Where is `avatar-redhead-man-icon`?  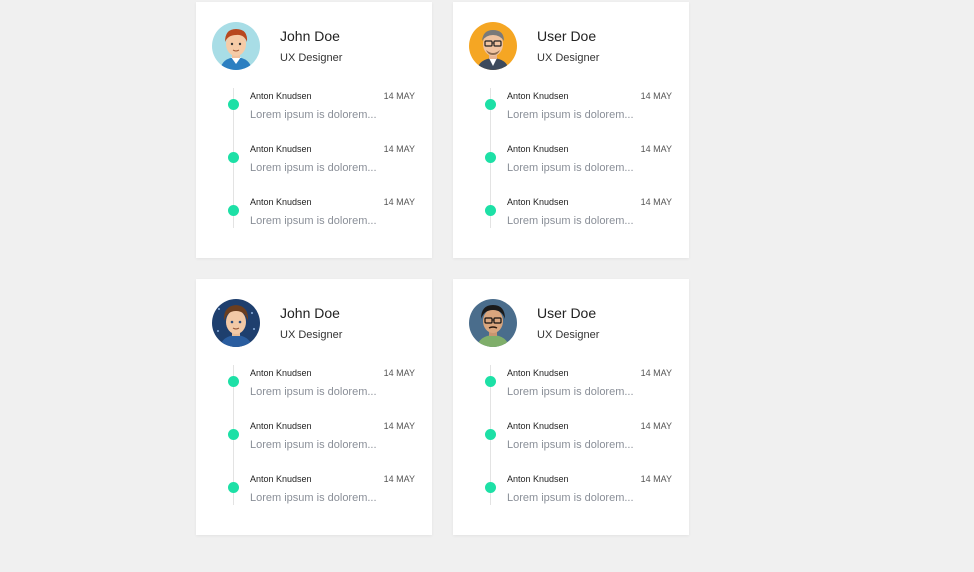
avatar-redhead-man-icon is located at coordinates (236, 46).